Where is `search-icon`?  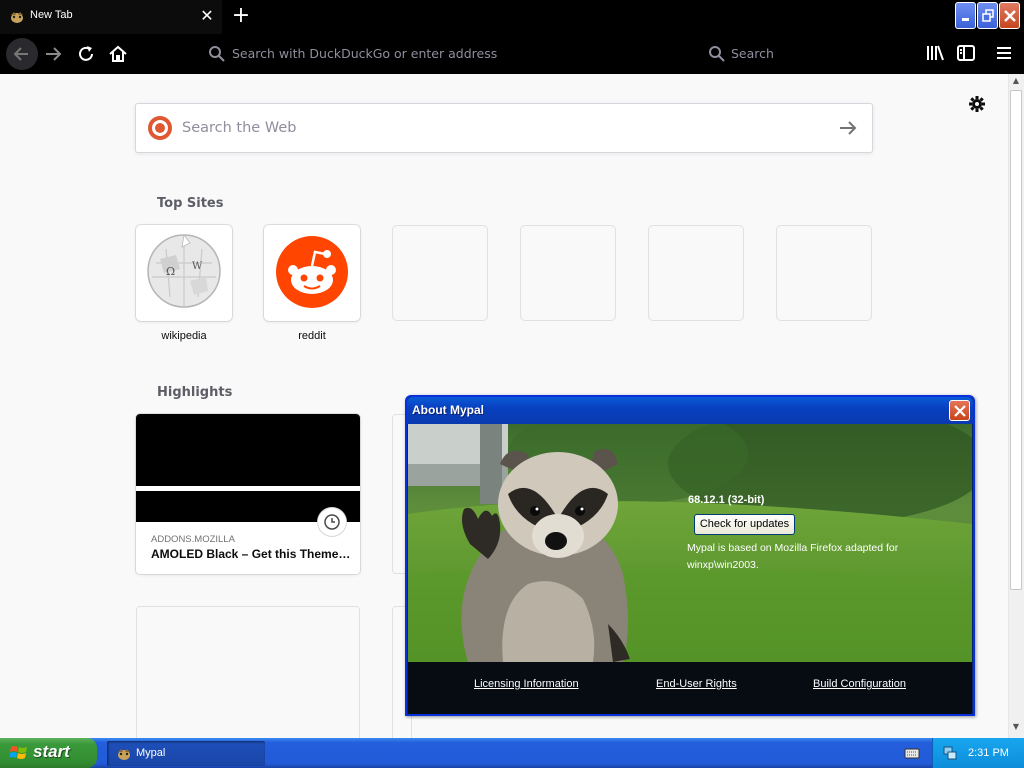 search-icon is located at coordinates (217, 54).